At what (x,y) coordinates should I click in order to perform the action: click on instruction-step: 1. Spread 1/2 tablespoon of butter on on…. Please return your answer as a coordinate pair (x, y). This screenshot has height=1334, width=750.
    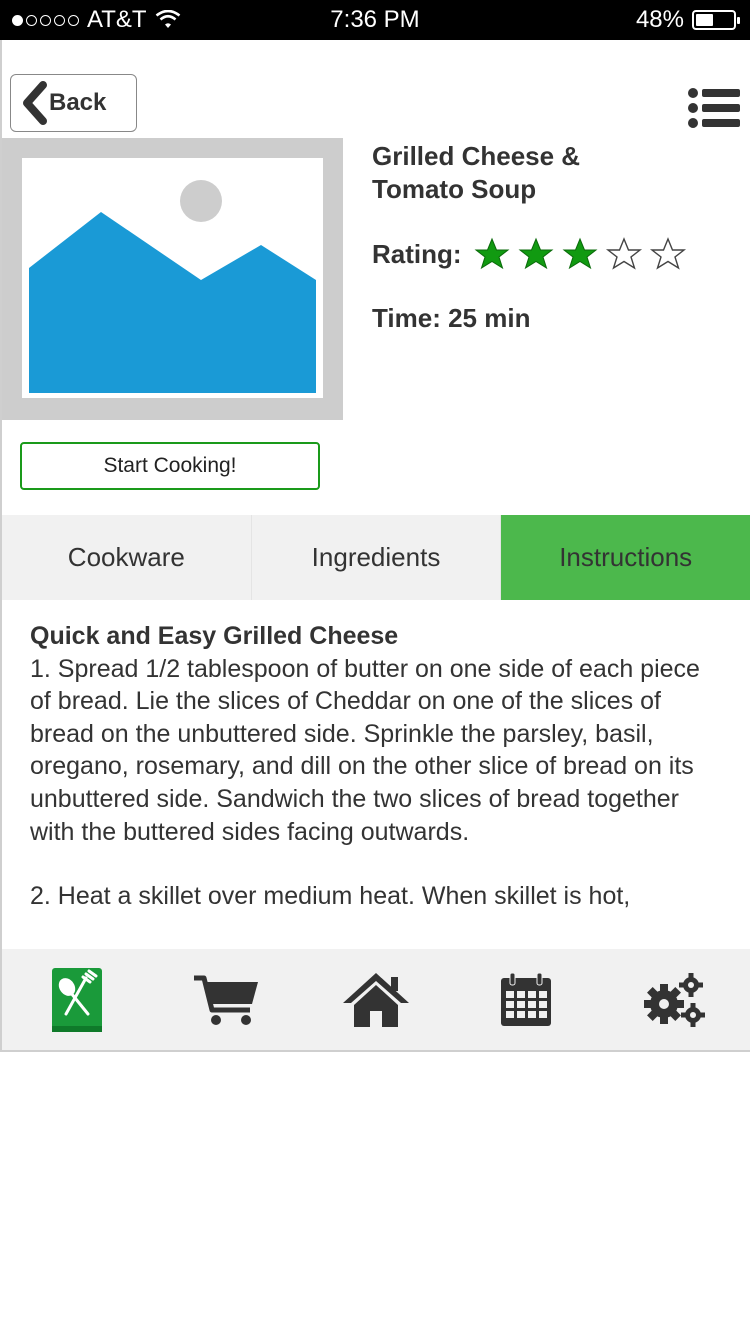
    Looking at the image, I should click on (365, 750).